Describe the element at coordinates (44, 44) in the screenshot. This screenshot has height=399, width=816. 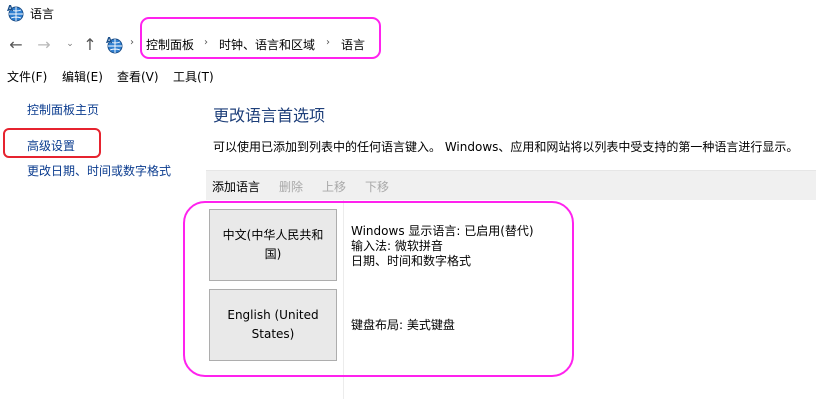
I see `forward-arrow-icon: →` at that location.